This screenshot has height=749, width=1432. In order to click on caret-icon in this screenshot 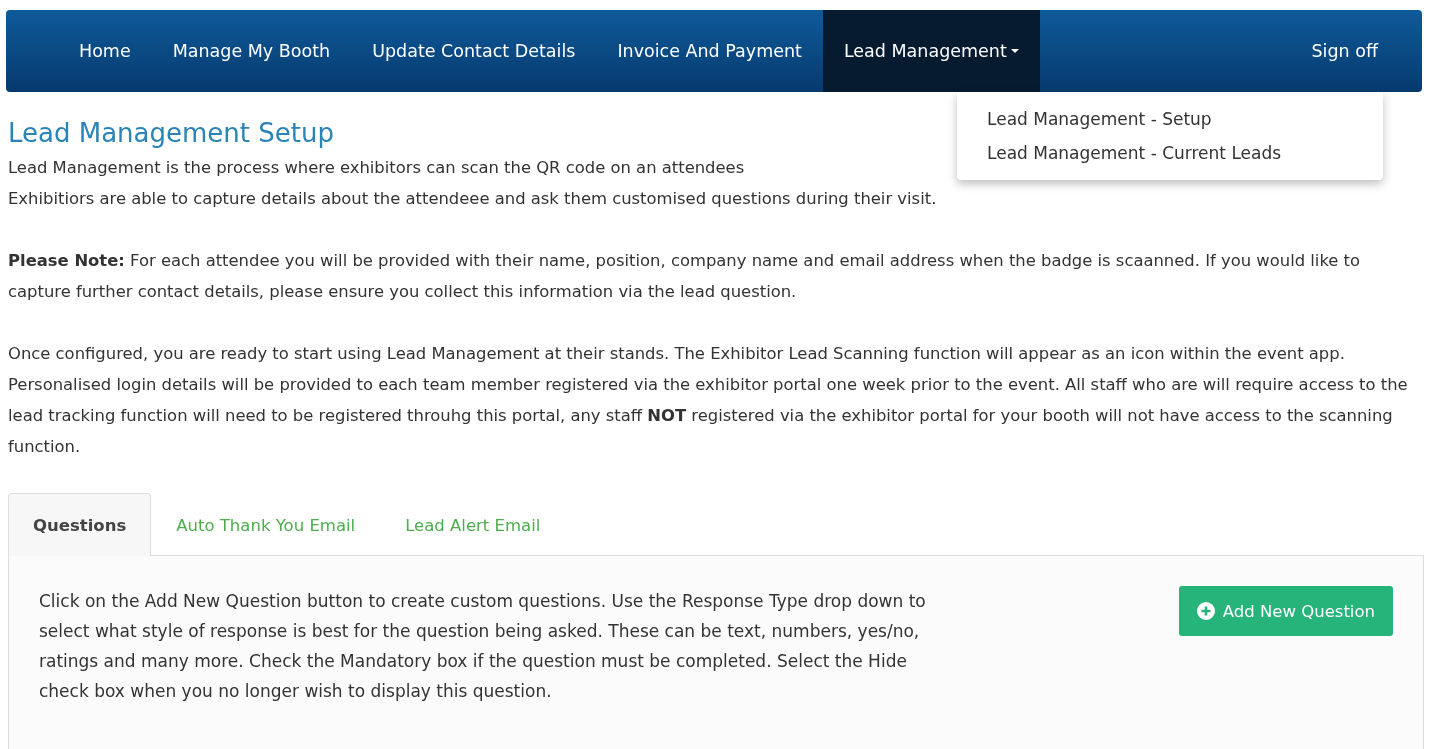, I will do `click(1014, 51)`.